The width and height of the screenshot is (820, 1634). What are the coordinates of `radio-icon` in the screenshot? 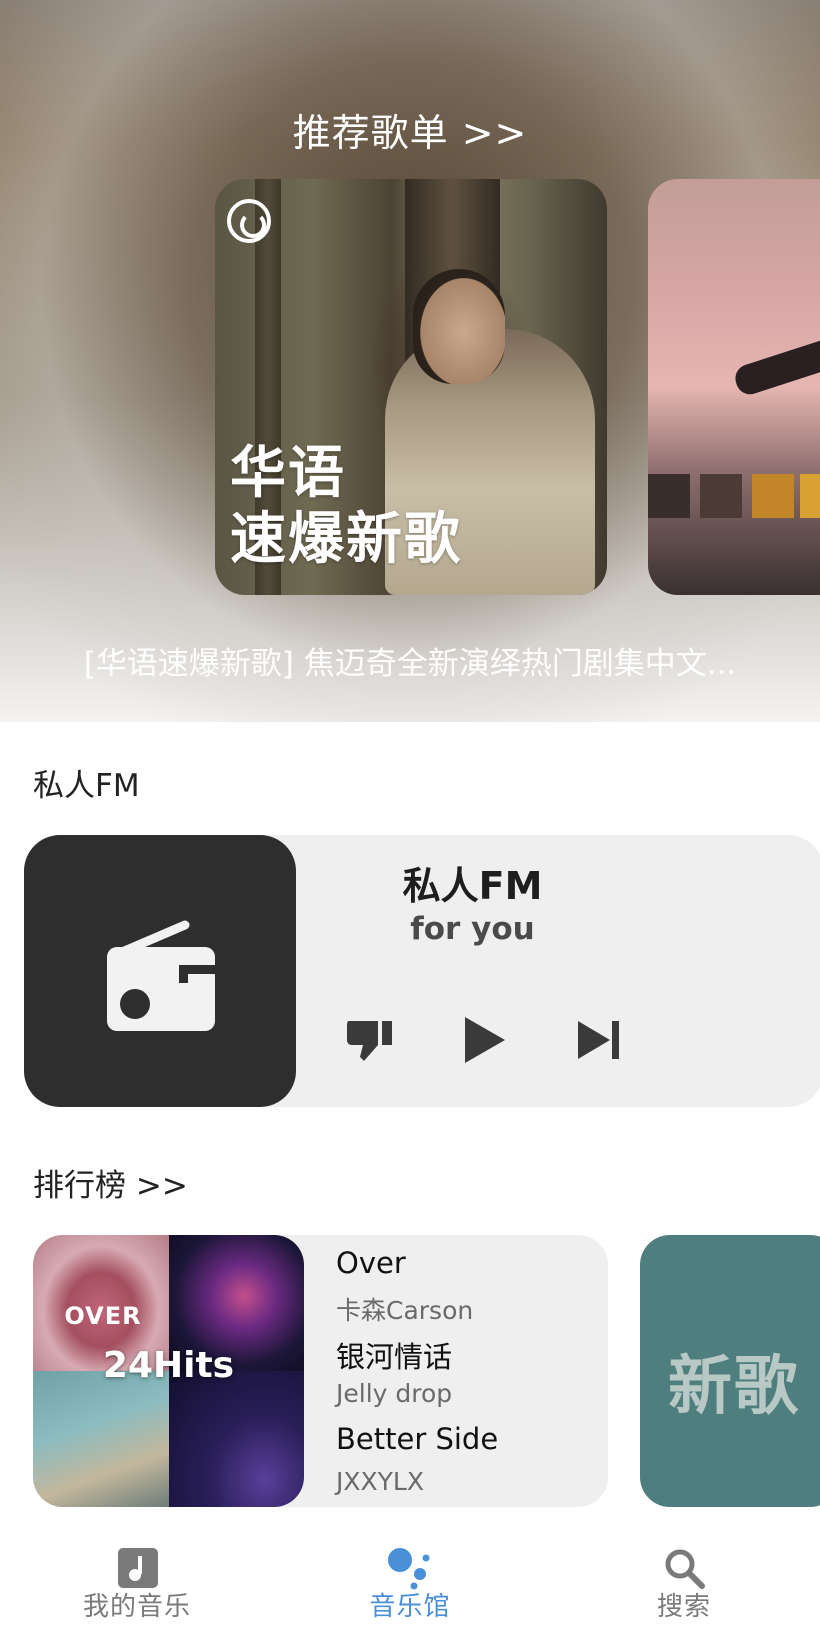 It's located at (161, 975).